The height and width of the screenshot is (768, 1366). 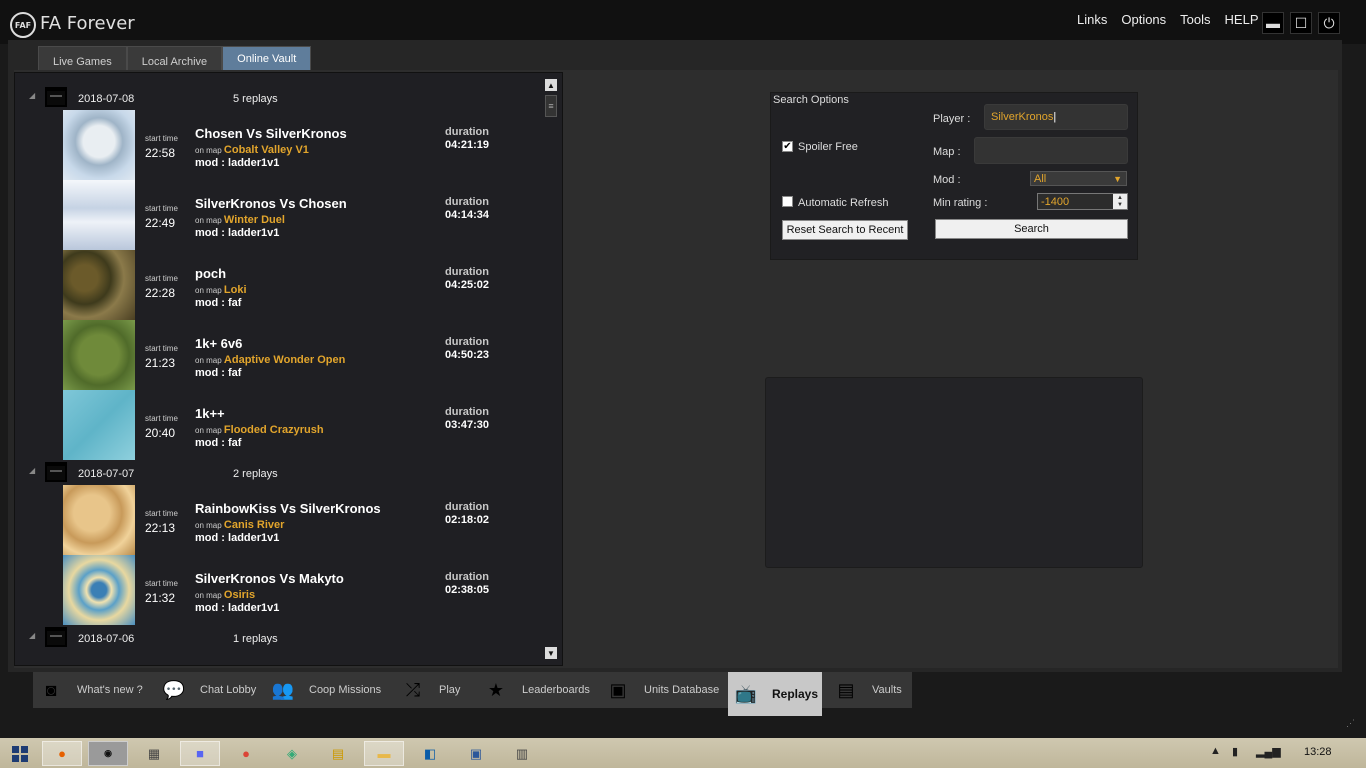 I want to click on search-button: Search, so click(x=1031, y=229).